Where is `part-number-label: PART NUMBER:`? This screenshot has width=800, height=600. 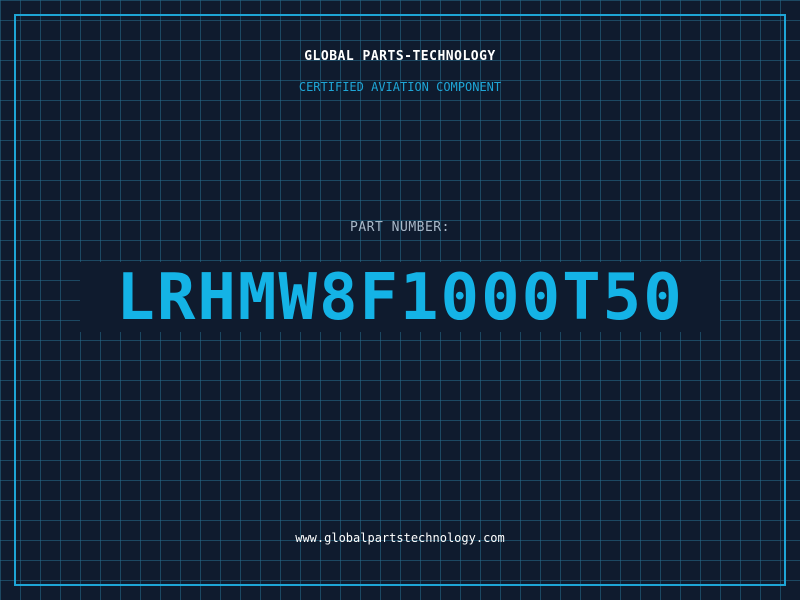 part-number-label: PART NUMBER: is located at coordinates (400, 227).